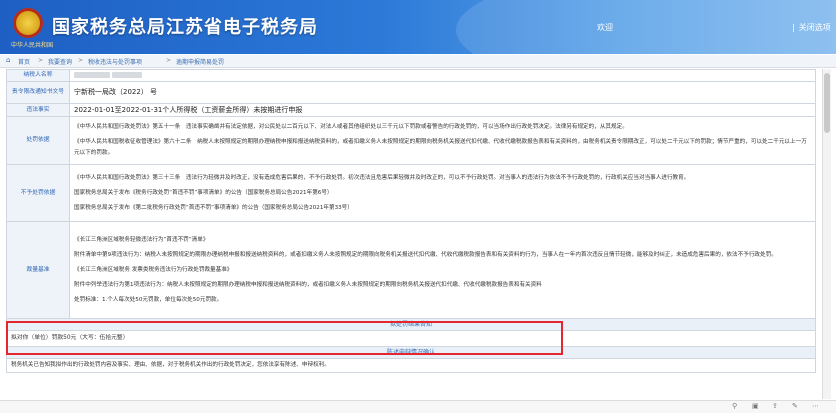 The image size is (836, 413). I want to click on notice-number-label: 责令限改通知书文号, so click(38, 92).